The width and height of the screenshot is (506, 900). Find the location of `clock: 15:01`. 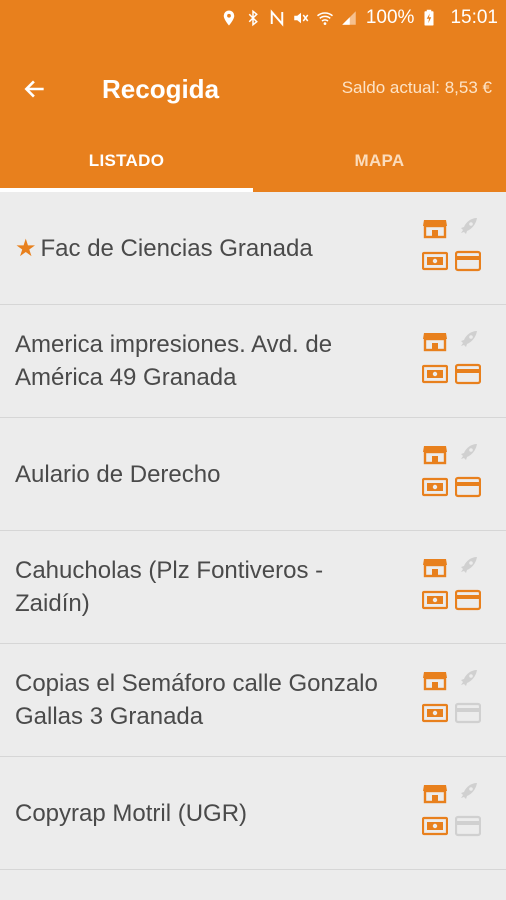

clock: 15:01 is located at coordinates (474, 17).